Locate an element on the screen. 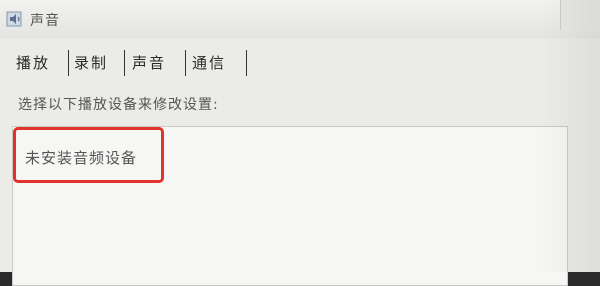 This screenshot has height=286, width=600. tab-recording: 录制 is located at coordinates (91, 63).